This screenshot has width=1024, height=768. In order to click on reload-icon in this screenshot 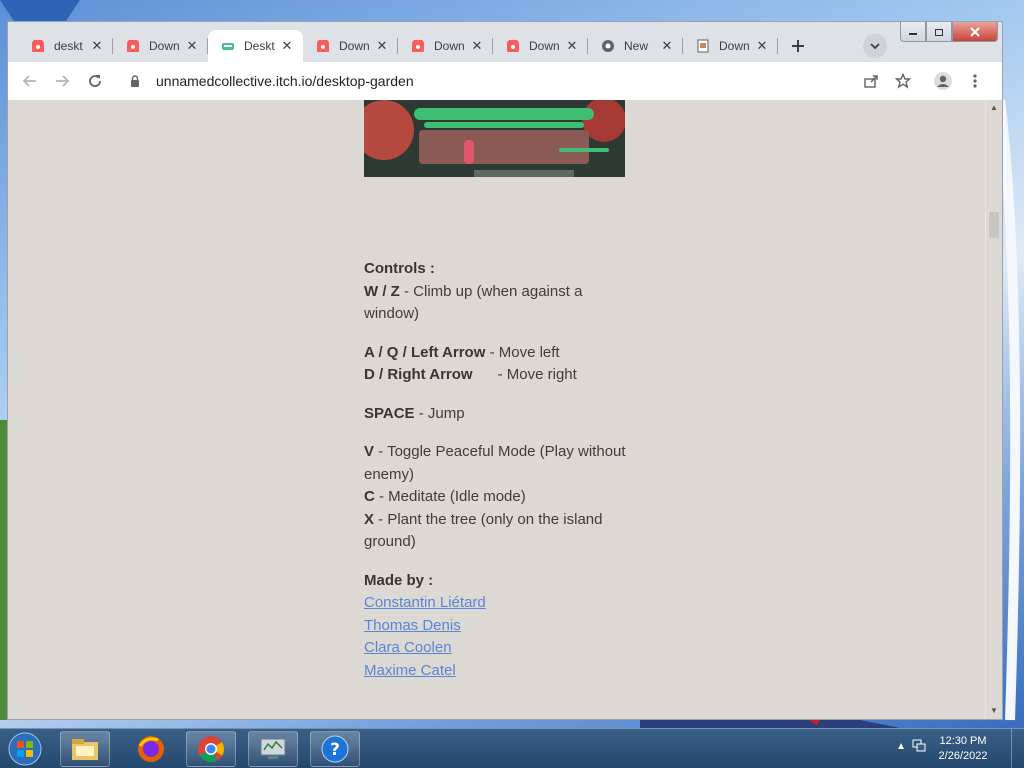, I will do `click(95, 81)`.